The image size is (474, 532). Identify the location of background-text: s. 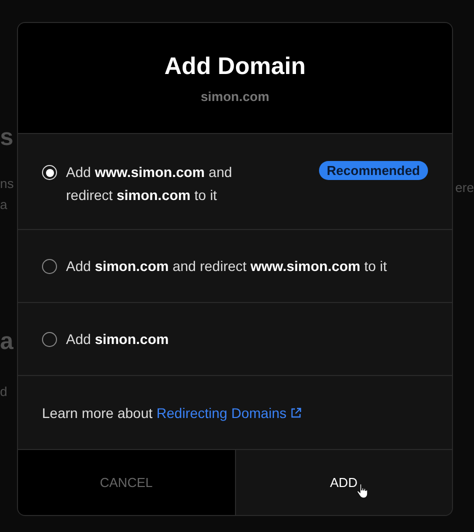
(7, 138).